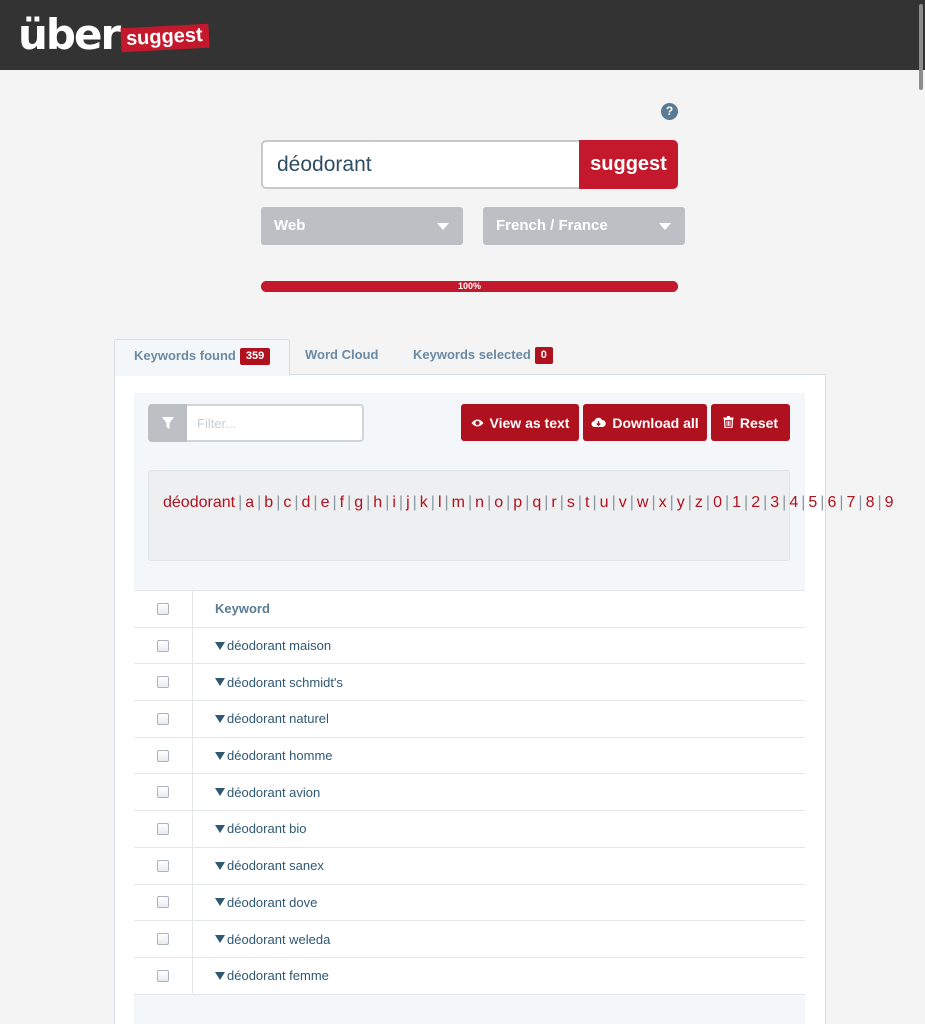 The width and height of the screenshot is (925, 1024). Describe the element at coordinates (529, 422) in the screenshot. I see `view-as-text-label: View as text` at that location.